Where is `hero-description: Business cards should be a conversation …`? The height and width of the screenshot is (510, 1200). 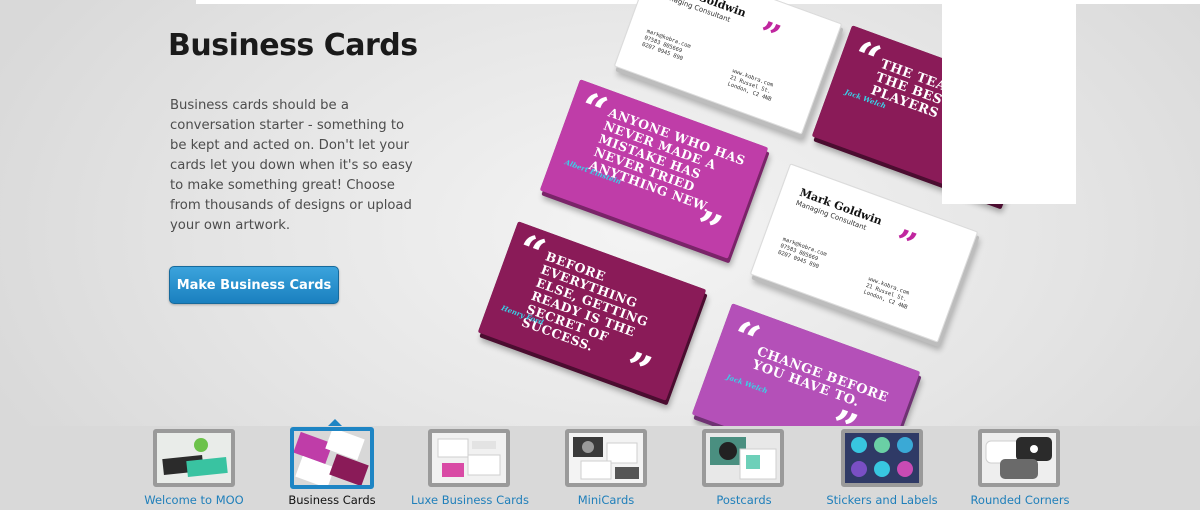 hero-description: Business cards should be a conversation … is located at coordinates (291, 165).